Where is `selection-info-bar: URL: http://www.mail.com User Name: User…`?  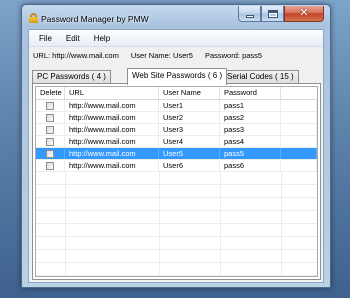 selection-info-bar: URL: http://www.mail.com User Name: User… is located at coordinates (177, 56).